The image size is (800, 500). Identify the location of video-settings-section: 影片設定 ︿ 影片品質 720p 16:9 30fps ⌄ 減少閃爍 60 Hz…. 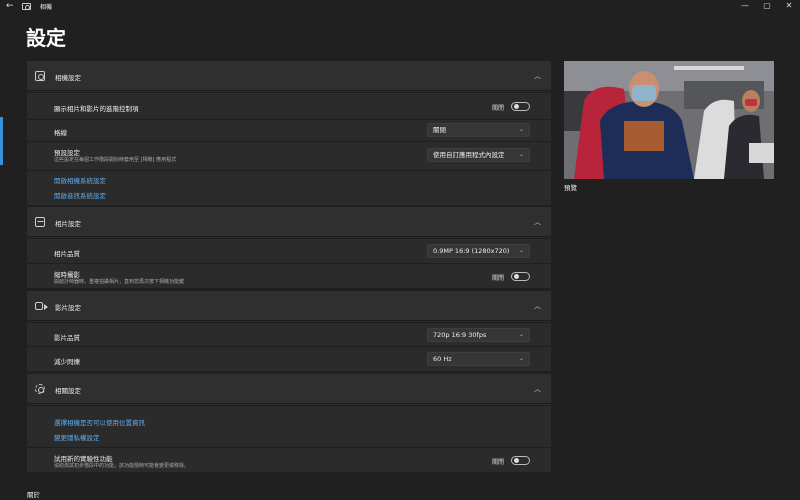
(289, 331).